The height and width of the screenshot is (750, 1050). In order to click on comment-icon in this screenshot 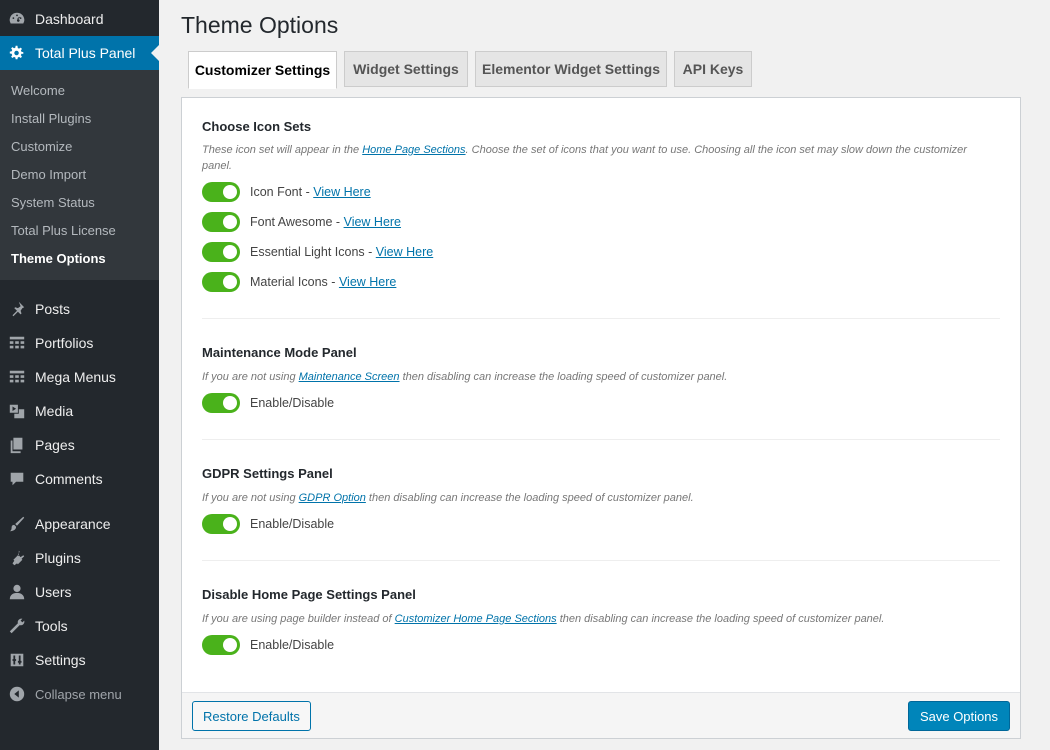, I will do `click(17, 479)`.